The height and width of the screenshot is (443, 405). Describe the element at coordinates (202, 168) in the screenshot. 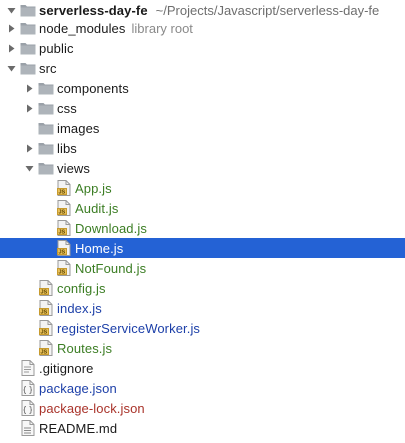

I see `folder-row-views: views` at that location.